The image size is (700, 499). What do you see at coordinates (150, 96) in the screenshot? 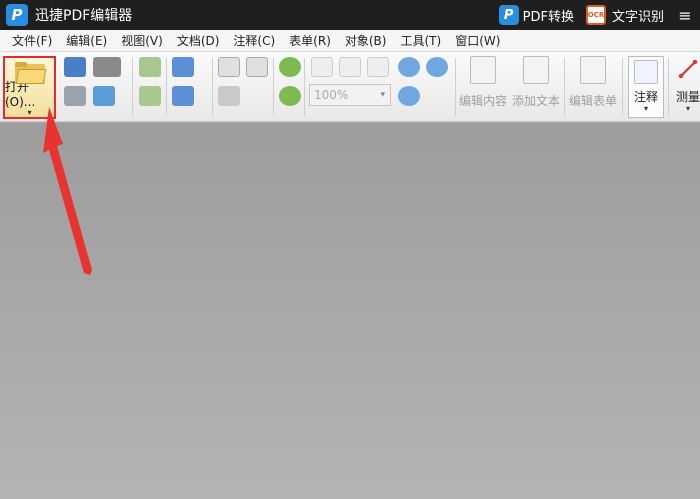
I see `next-page-icon` at bounding box center [150, 96].